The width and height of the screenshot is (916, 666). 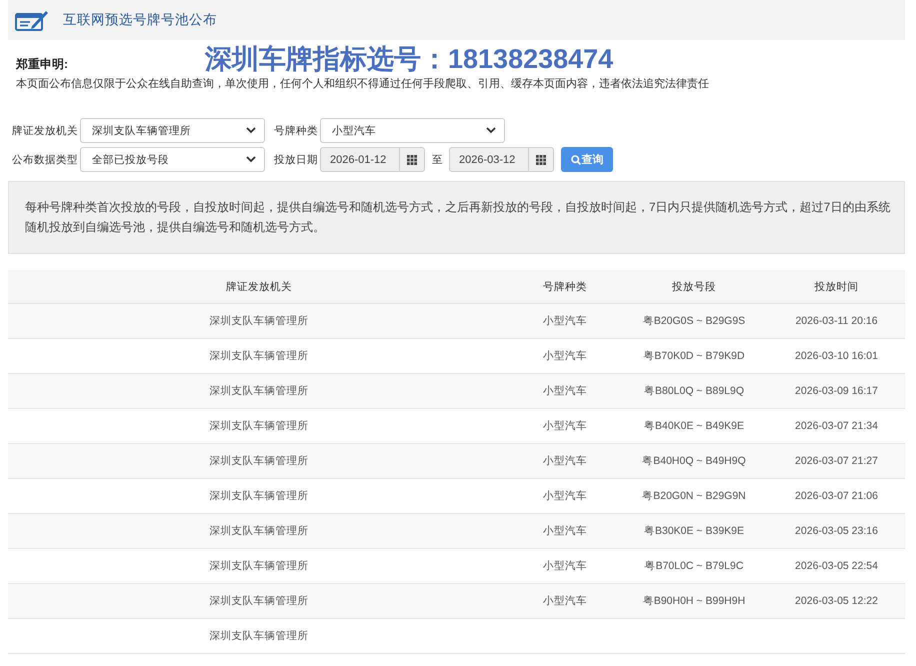 I want to click on table-cell: 2026-03-07 21:06, so click(x=836, y=496).